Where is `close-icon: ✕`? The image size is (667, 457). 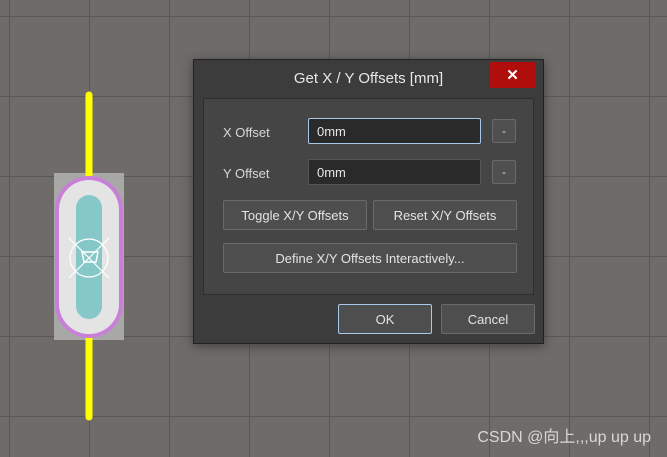
close-icon: ✕ is located at coordinates (512, 75).